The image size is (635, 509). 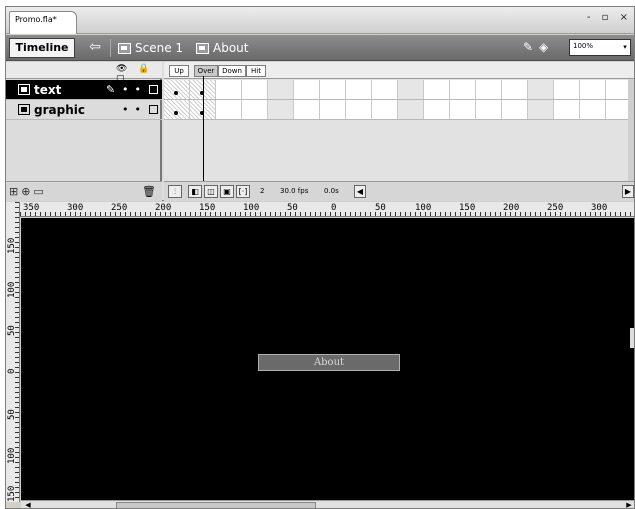 I want to click on layers-header: 👁 🔒 ▢, so click(x=84, y=73).